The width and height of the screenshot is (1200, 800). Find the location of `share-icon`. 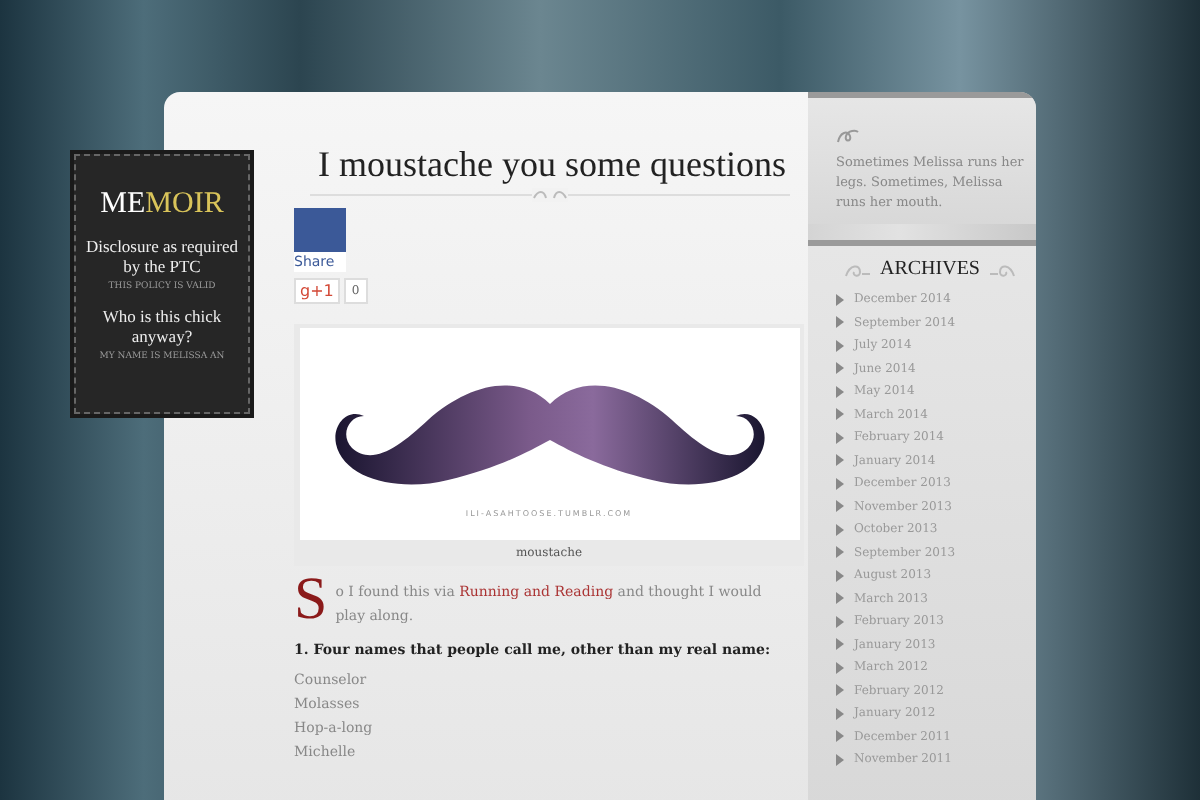

share-icon is located at coordinates (320, 230).